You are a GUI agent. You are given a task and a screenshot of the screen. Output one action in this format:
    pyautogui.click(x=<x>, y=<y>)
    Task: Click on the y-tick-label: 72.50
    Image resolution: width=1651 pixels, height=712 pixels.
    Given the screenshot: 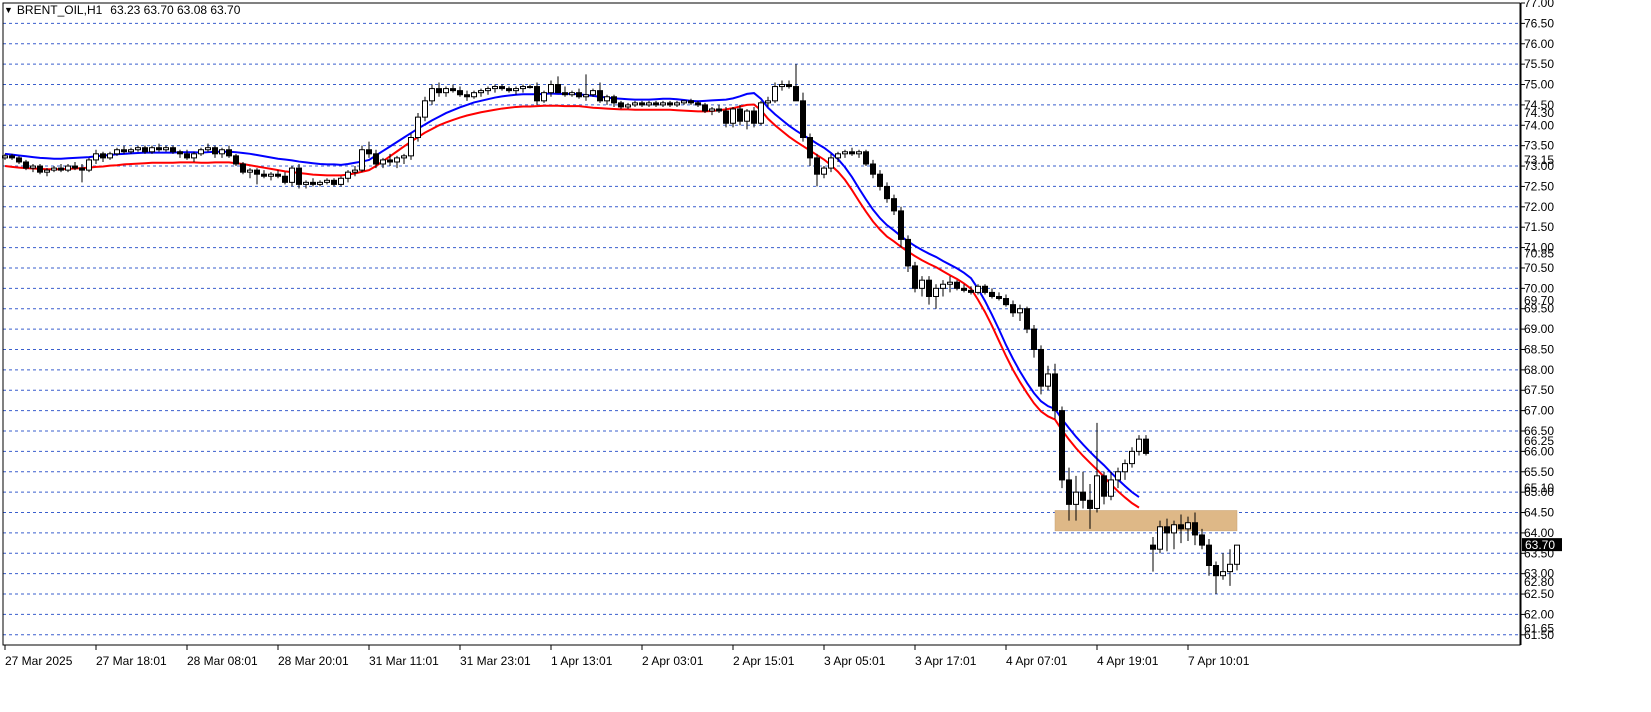 What is the action you would take?
    pyautogui.click(x=1539, y=186)
    